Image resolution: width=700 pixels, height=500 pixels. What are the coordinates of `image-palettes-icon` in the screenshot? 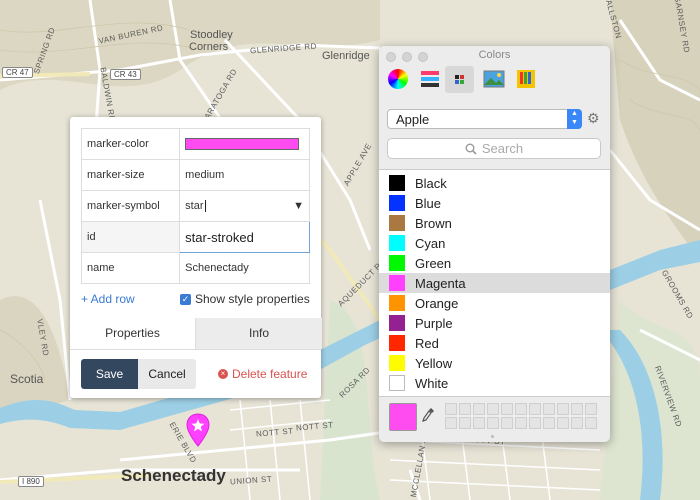 It's located at (494, 79).